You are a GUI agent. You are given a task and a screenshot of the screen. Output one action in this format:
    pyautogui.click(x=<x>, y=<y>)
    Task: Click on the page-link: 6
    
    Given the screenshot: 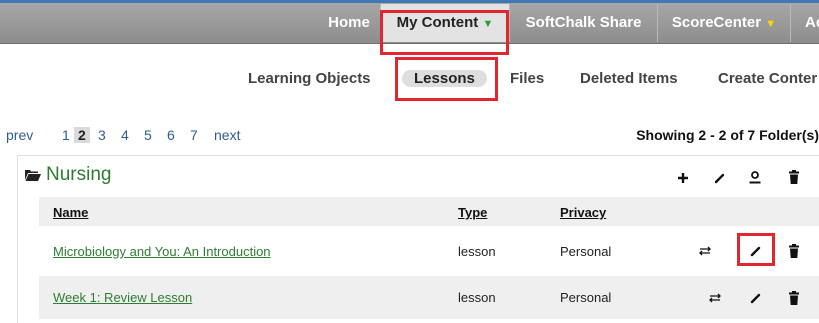 What is the action you would take?
    pyautogui.click(x=171, y=135)
    